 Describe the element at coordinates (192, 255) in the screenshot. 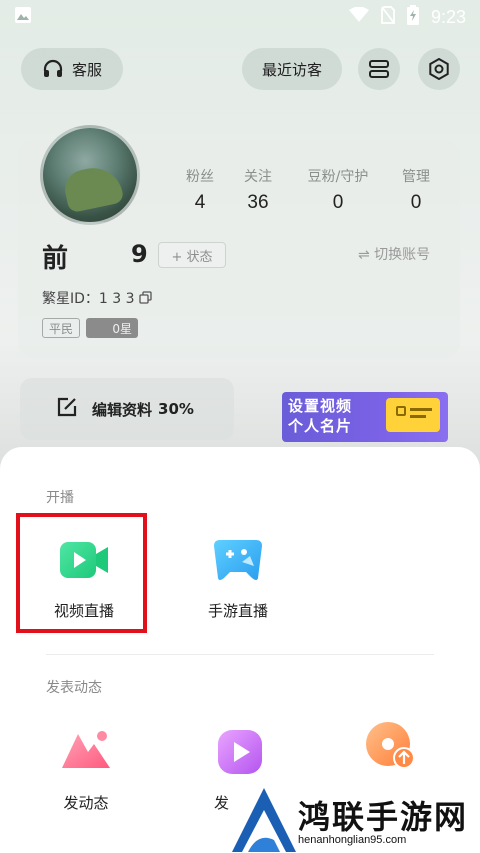

I see `add-status-button: + 状态` at that location.